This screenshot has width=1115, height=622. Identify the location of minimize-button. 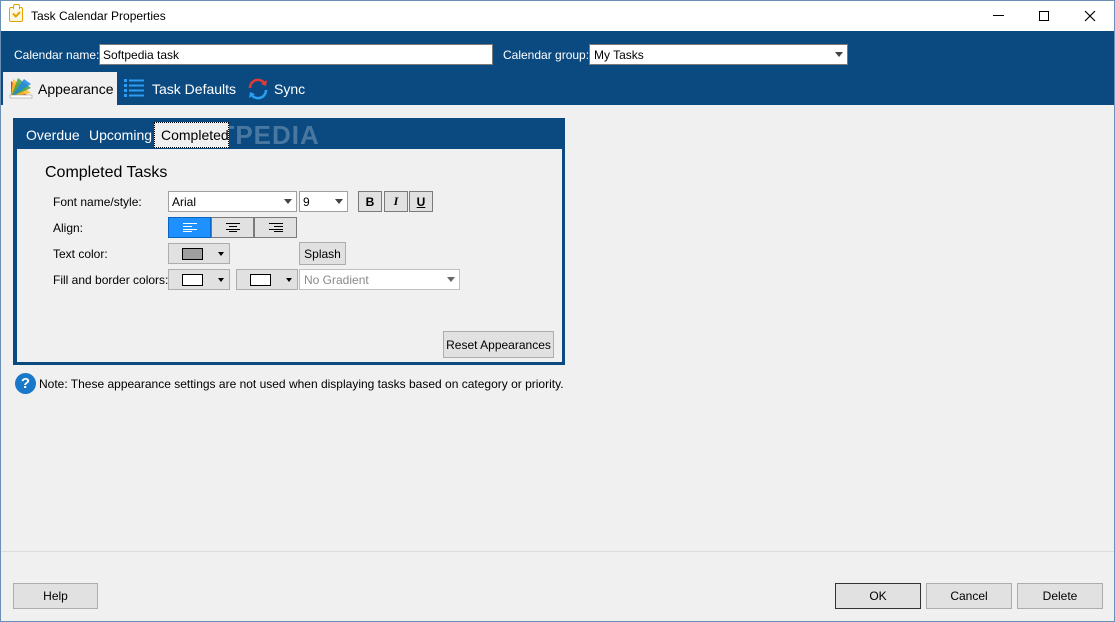
(998, 15).